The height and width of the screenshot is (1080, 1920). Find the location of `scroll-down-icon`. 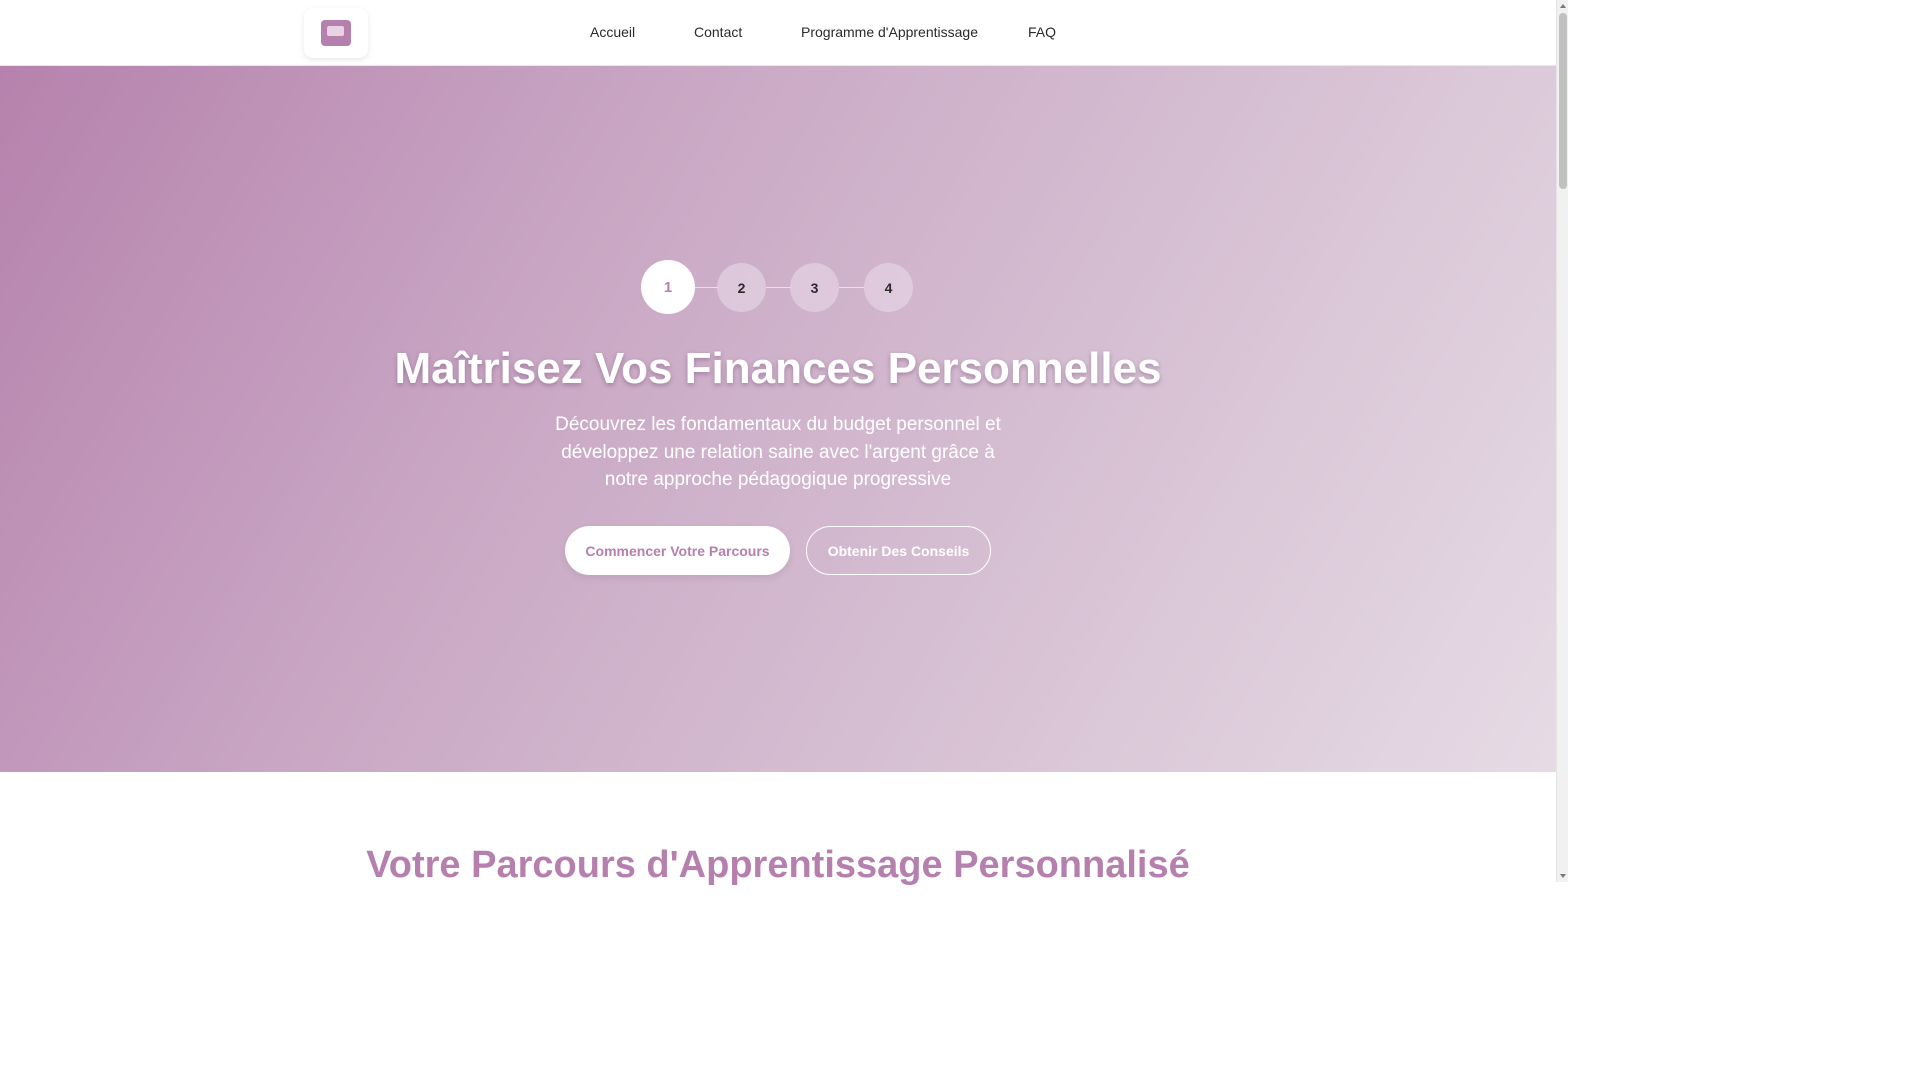

scroll-down-icon is located at coordinates (1563, 876).